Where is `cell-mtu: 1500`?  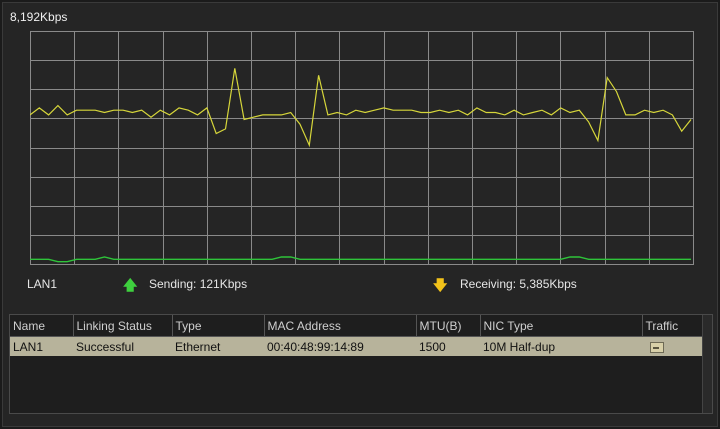 cell-mtu: 1500 is located at coordinates (448, 346).